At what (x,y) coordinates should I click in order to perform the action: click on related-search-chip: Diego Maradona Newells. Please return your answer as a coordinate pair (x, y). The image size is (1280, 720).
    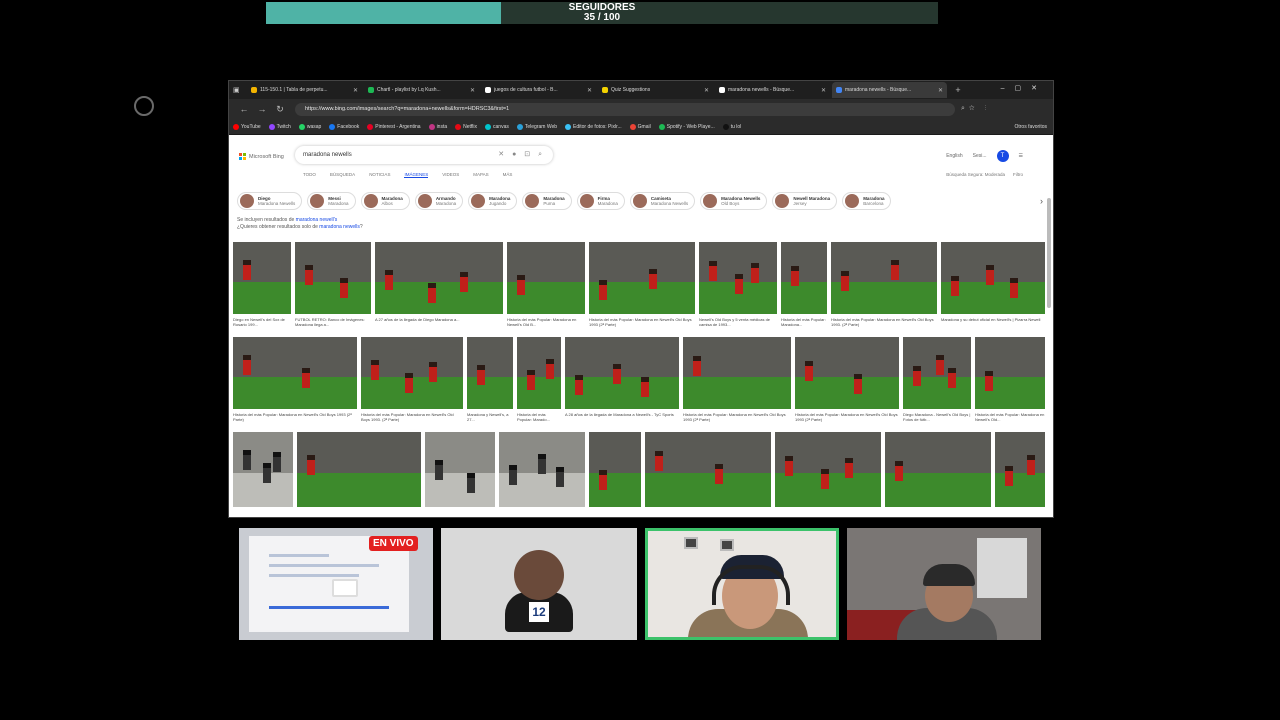
    Looking at the image, I should click on (270, 201).